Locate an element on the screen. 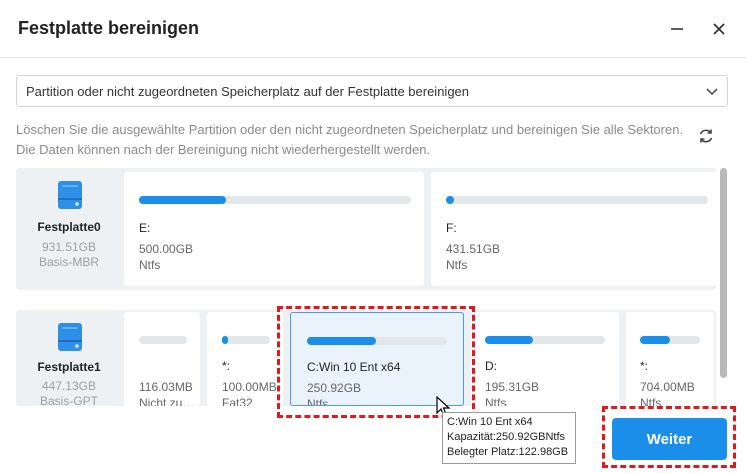  disk-name: Festplatte0 is located at coordinates (69, 227).